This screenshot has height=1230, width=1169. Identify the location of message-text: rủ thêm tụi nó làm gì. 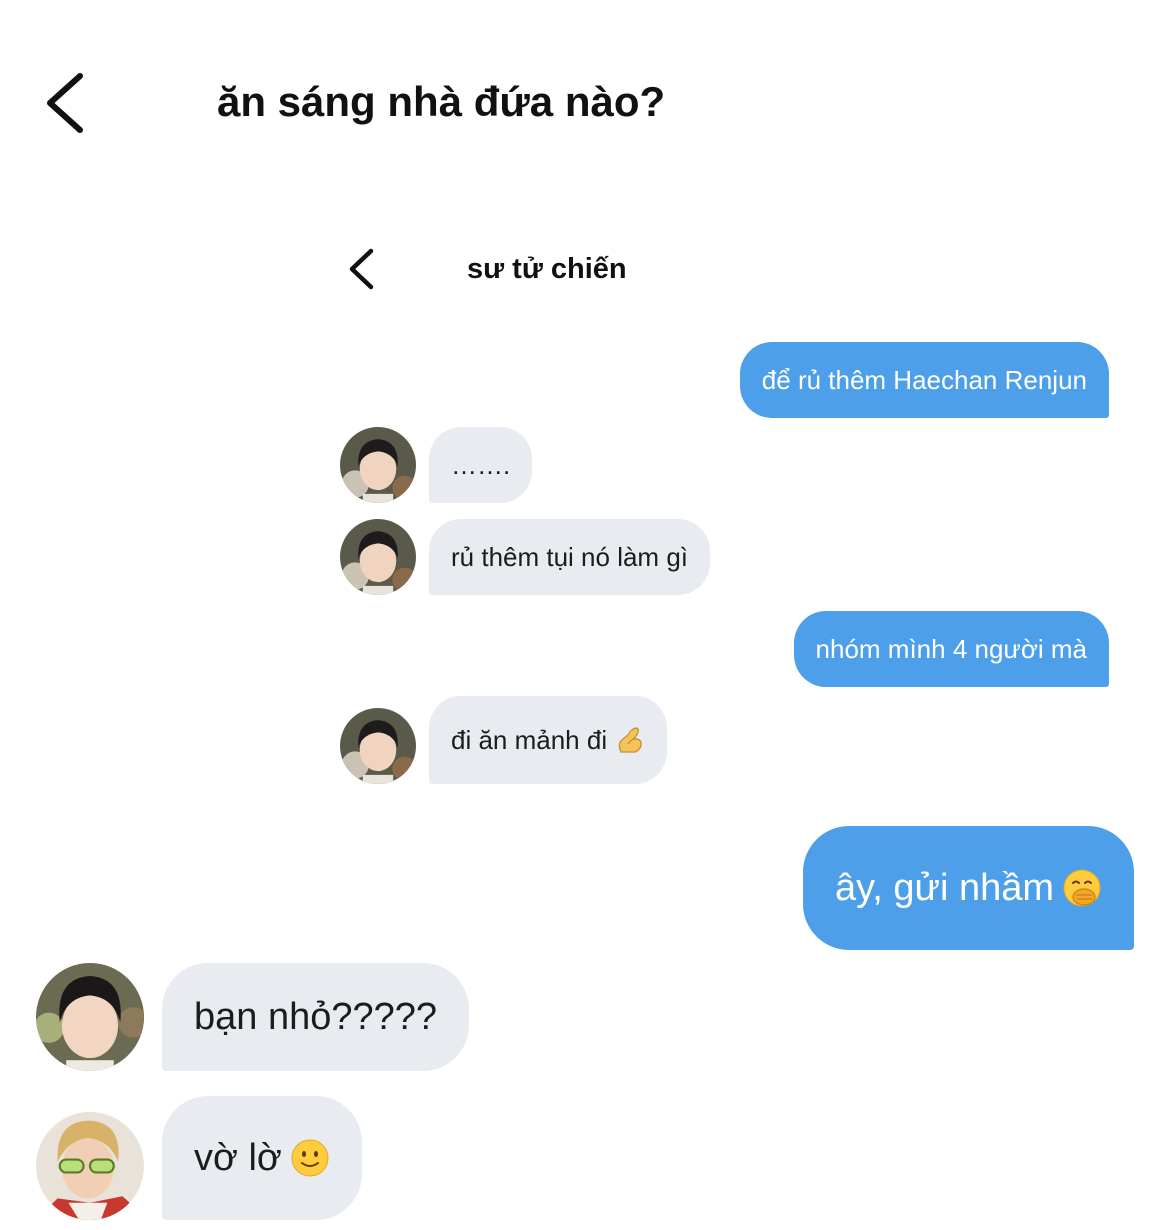
(569, 556).